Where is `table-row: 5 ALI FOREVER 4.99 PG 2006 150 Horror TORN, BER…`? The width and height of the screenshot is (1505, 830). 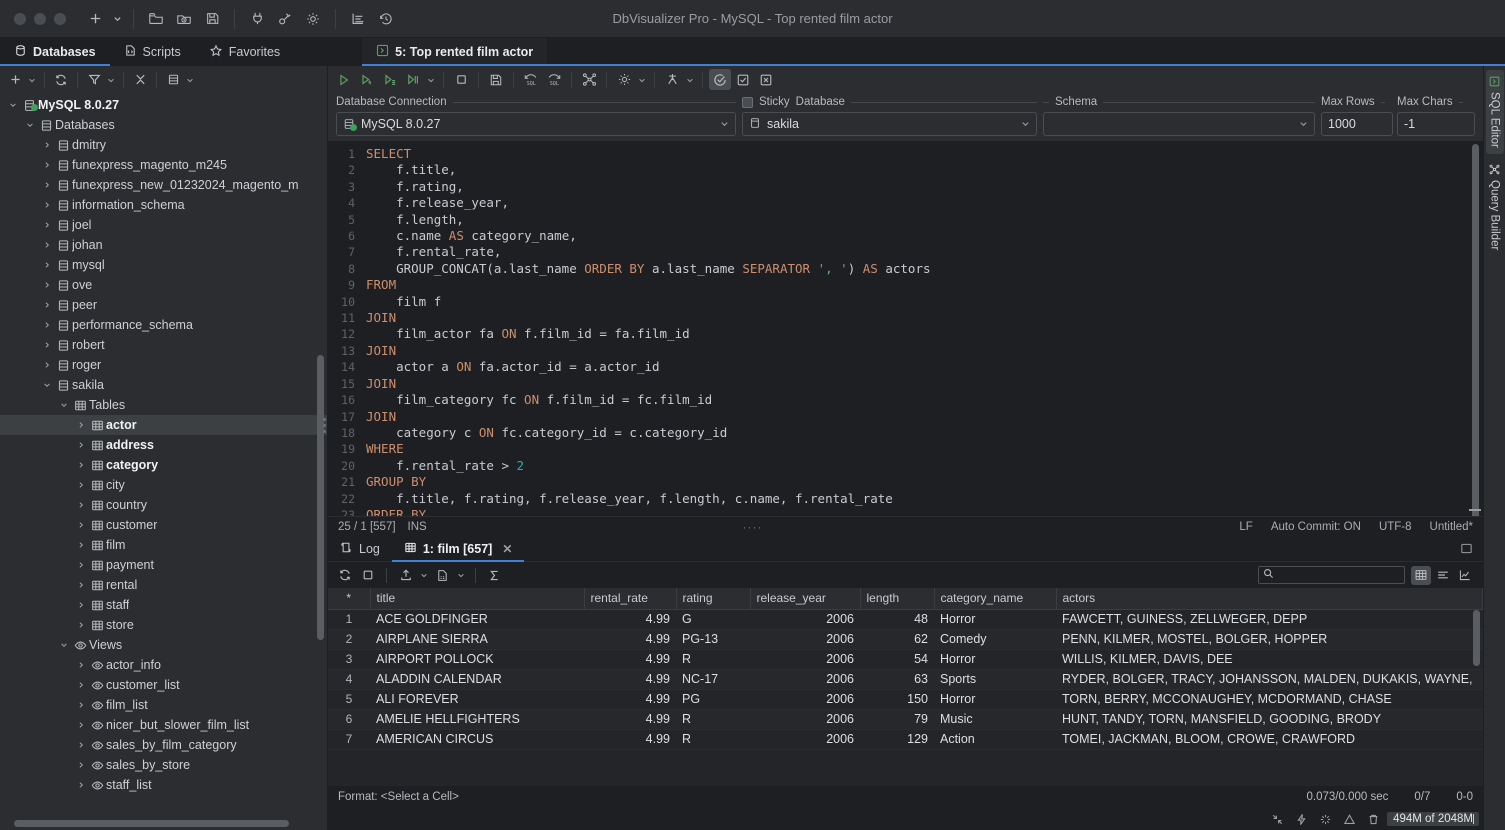 table-row: 5 ALI FOREVER 4.99 PG 2006 150 Horror TORN, BER… is located at coordinates (905, 699).